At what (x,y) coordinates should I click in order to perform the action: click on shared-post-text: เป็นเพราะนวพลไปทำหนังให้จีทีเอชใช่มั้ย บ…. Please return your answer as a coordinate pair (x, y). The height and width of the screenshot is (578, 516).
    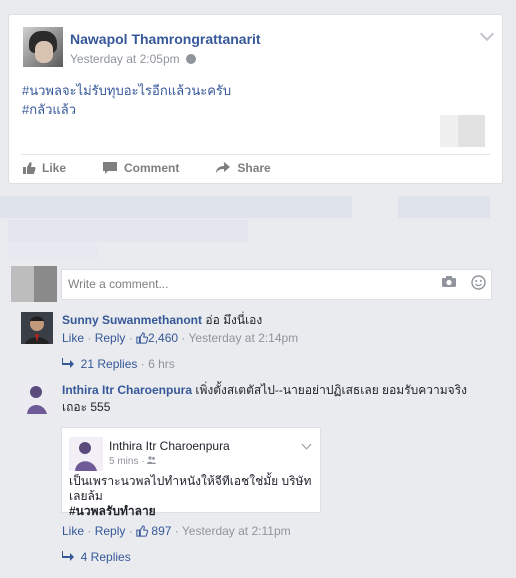
    Looking at the image, I should click on (190, 496).